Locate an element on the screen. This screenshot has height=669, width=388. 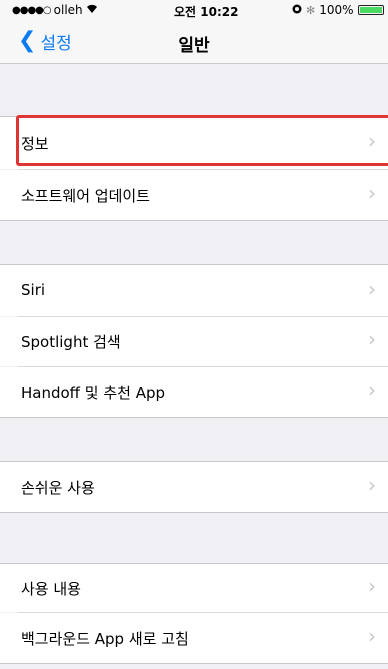
status-right-group: ✻ 100% is located at coordinates (340, 10).